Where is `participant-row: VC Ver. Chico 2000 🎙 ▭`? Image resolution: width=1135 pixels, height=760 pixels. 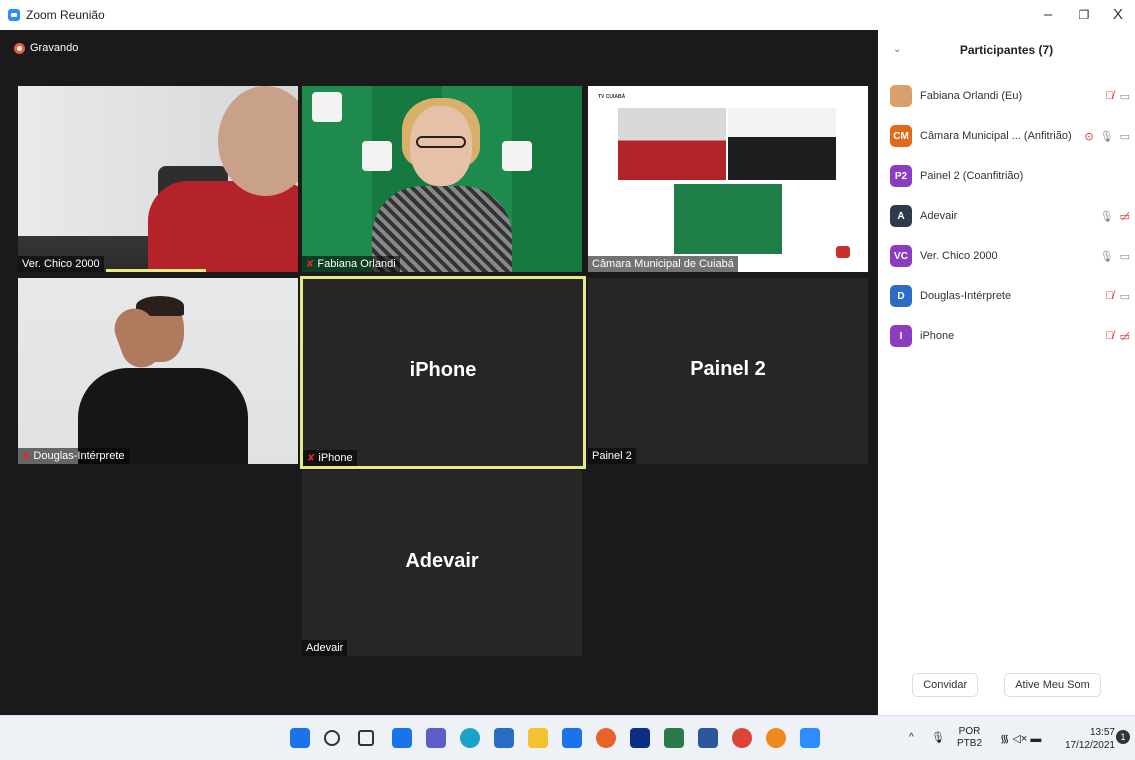
participant-row: VC Ver. Chico 2000 🎙 ▭ is located at coordinates (1010, 256).